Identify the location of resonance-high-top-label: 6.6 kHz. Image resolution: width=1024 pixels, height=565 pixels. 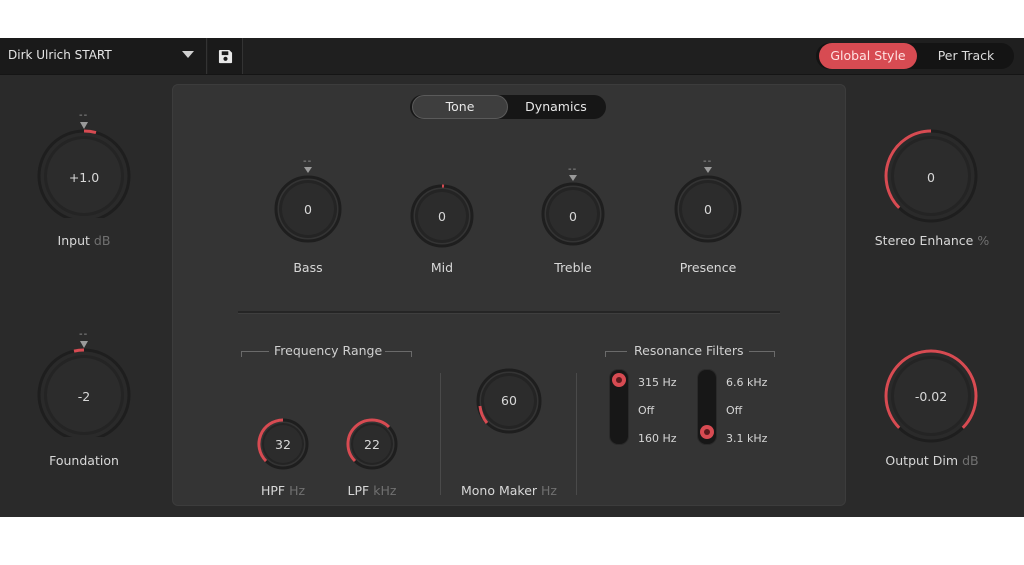
(747, 382).